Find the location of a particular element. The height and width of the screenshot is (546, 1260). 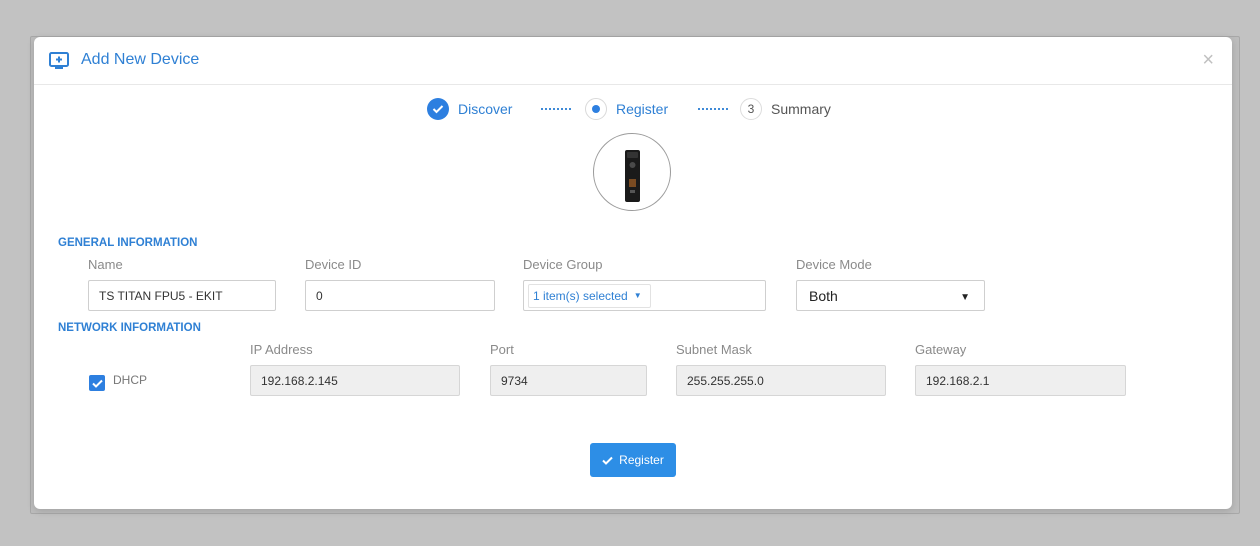

gateway-label: Gateway is located at coordinates (941, 349).